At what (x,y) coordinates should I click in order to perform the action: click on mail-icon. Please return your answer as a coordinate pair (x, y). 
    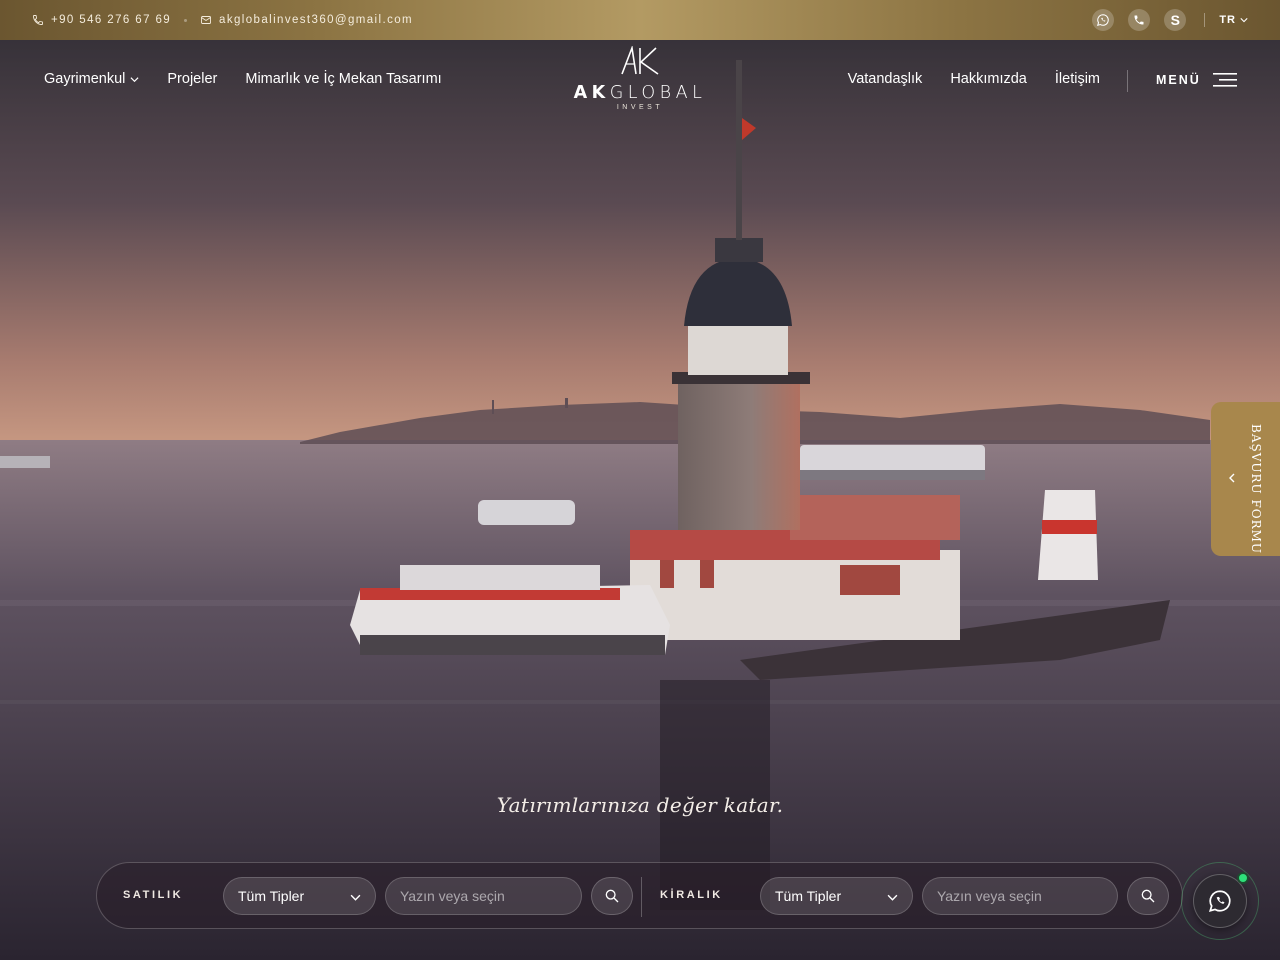
    Looking at the image, I should click on (206, 20).